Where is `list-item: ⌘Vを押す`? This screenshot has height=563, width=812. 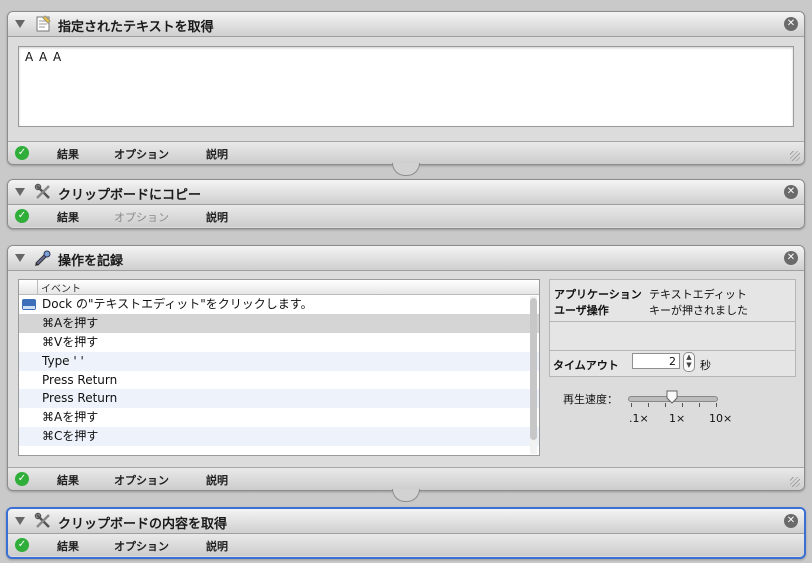
list-item: ⌘Vを押す is located at coordinates (279, 342).